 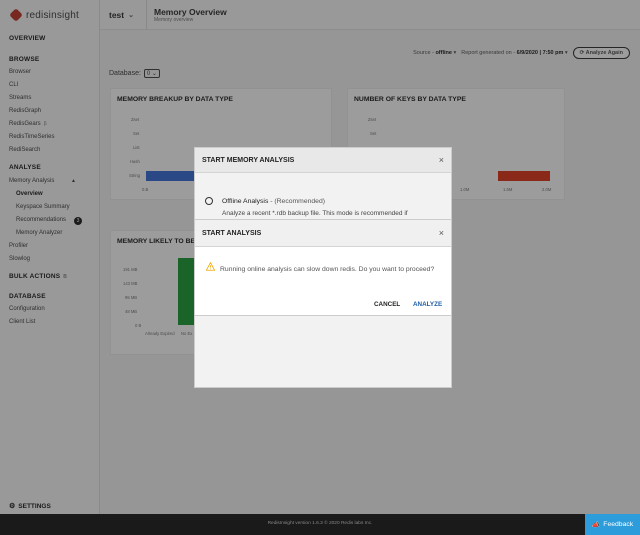 I want to click on cancel-button: CANCEL, so click(x=387, y=304).